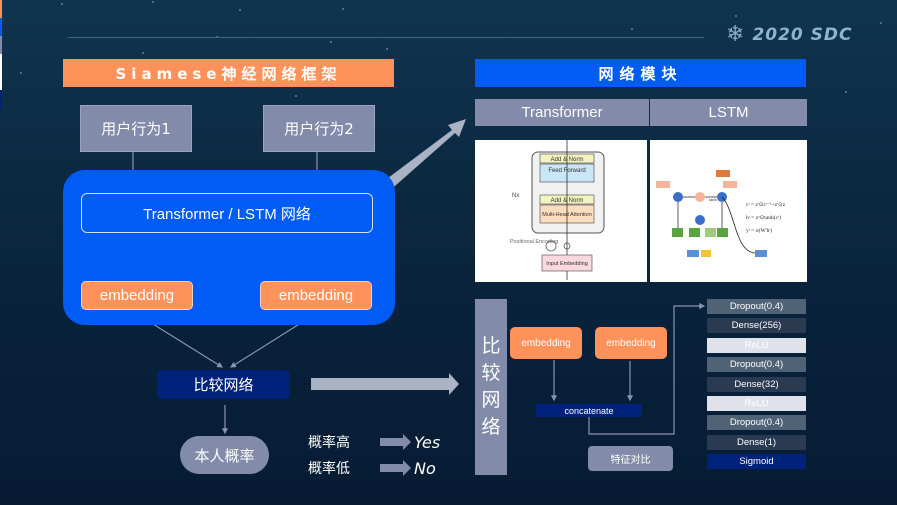  What do you see at coordinates (589, 410) in the screenshot?
I see `concatenate-block: concatenate` at bounding box center [589, 410].